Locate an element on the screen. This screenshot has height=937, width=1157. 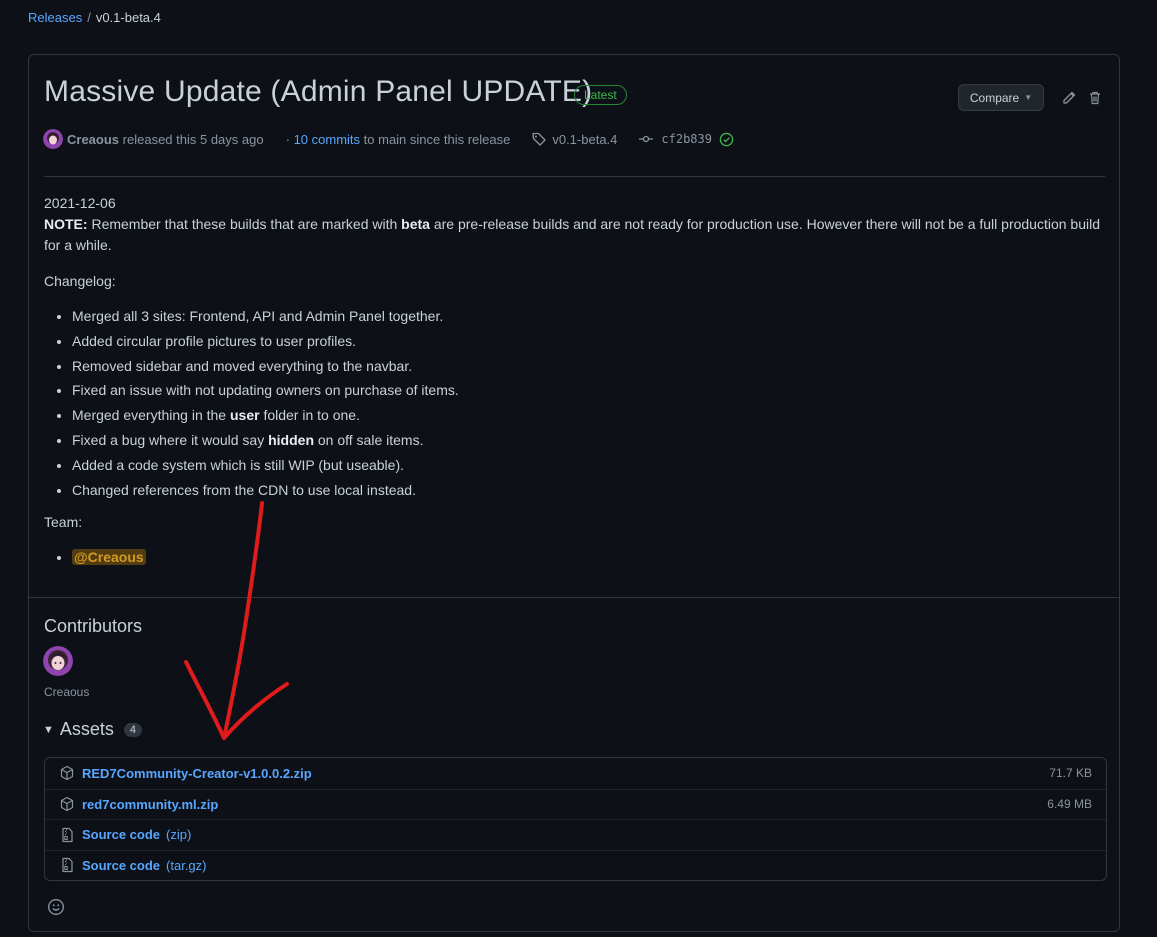
contributor-avatar is located at coordinates (58, 661).